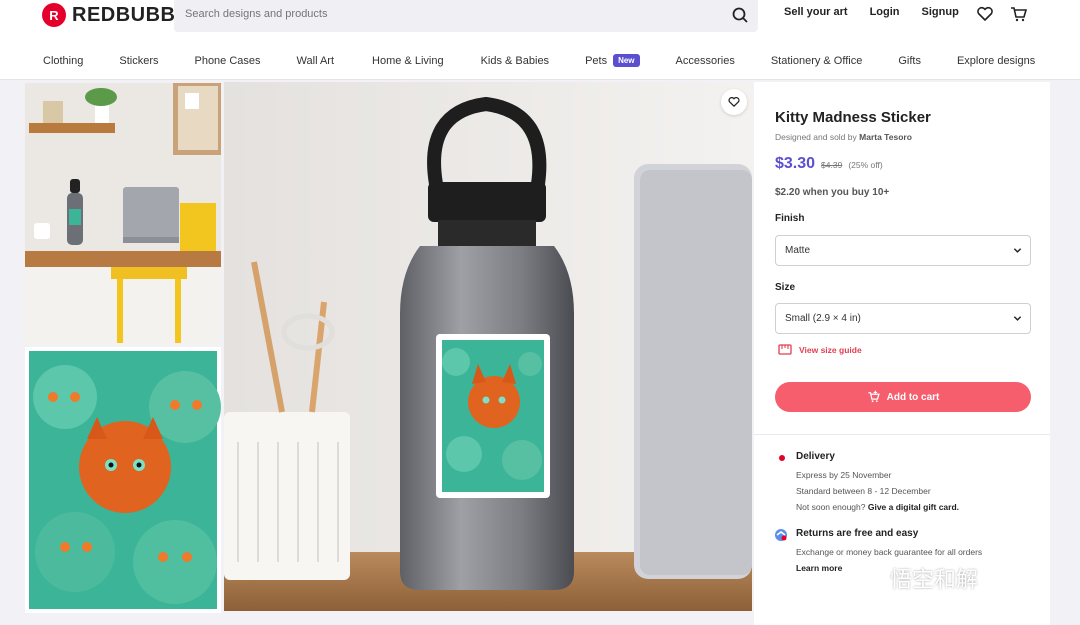 The height and width of the screenshot is (625, 1080). What do you see at coordinates (902, 434) in the screenshot?
I see `panel-divider` at bounding box center [902, 434].